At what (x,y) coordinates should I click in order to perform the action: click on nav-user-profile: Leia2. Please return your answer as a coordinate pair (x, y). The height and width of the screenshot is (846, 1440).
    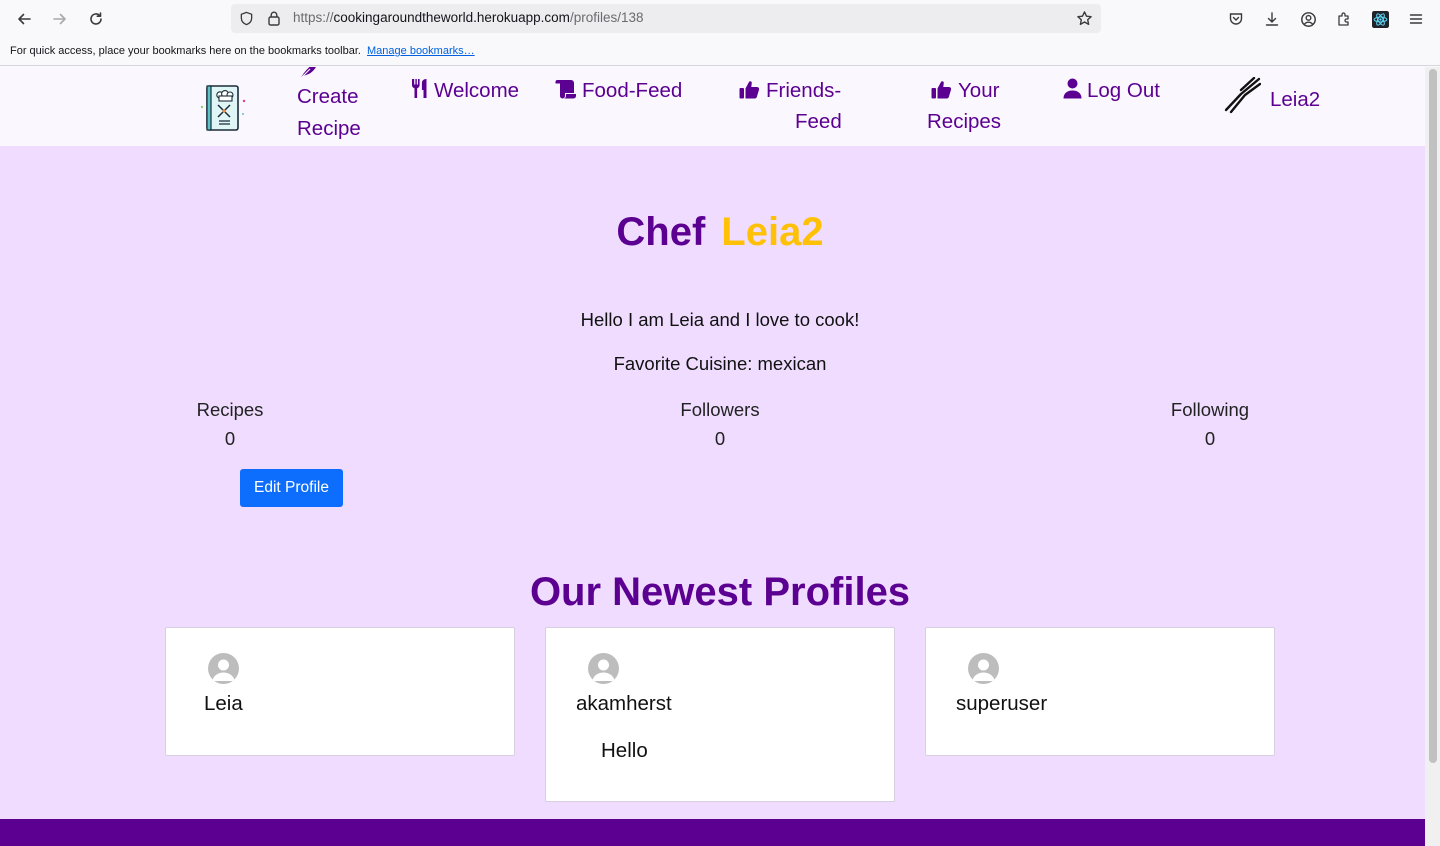
    Looking at the image, I should click on (1272, 95).